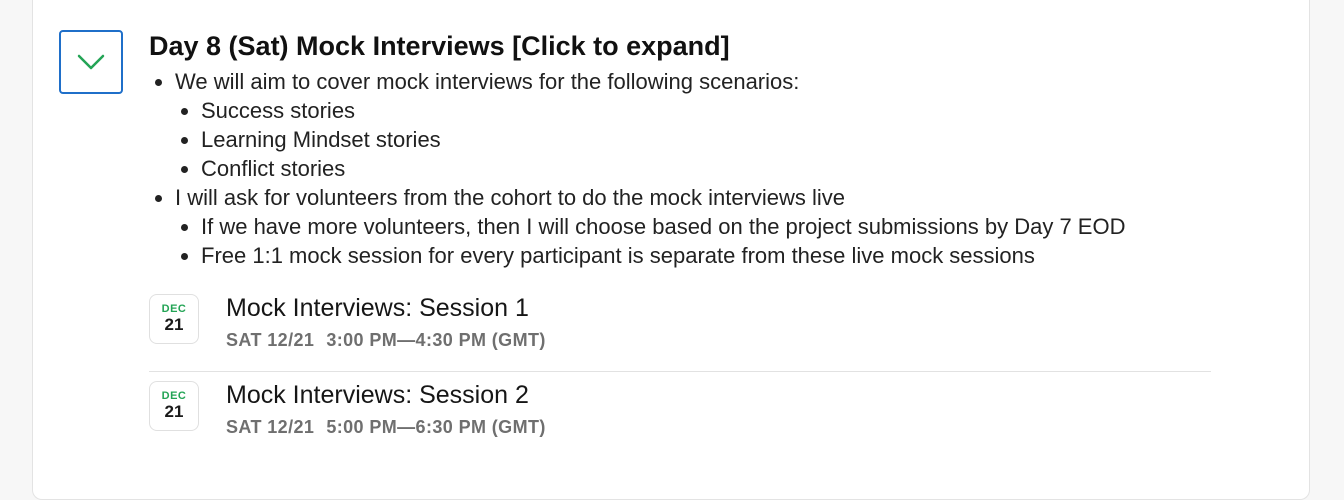 The width and height of the screenshot is (1344, 500). What do you see at coordinates (745, 110) in the screenshot?
I see `list-item: Success stories` at bounding box center [745, 110].